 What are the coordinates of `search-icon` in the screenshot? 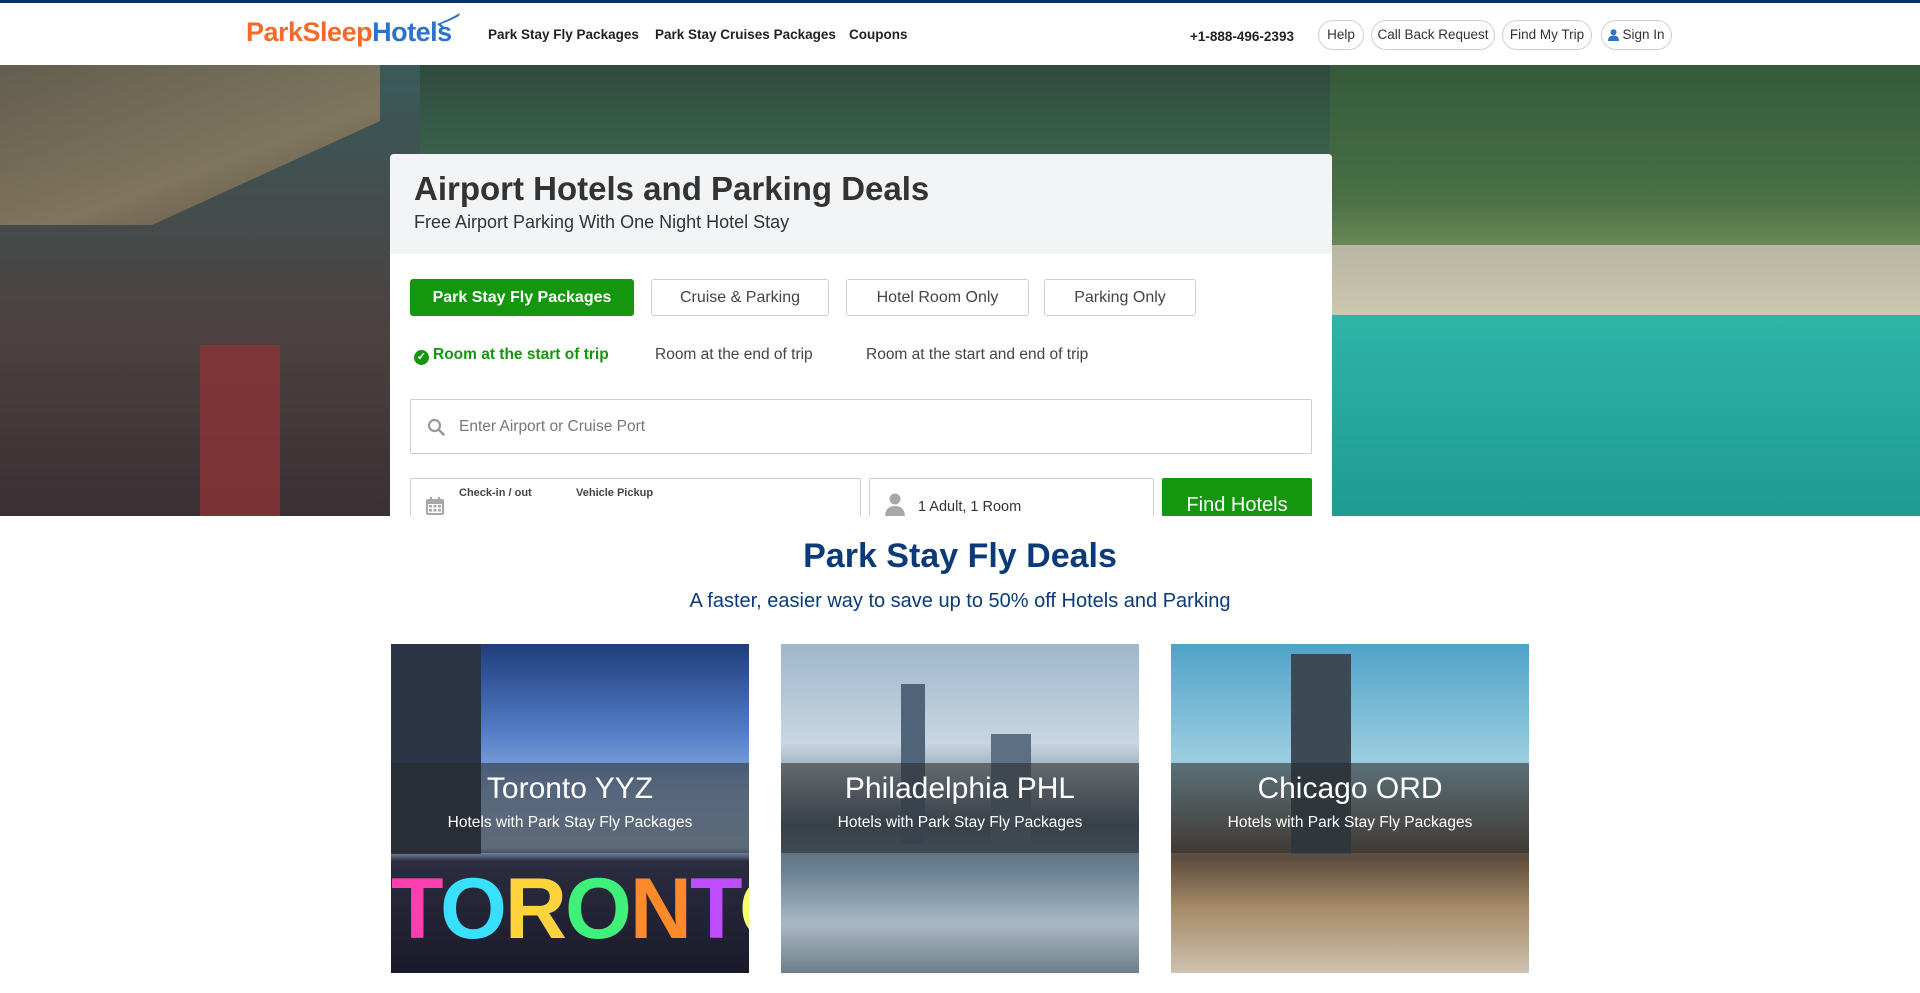 It's located at (436, 427).